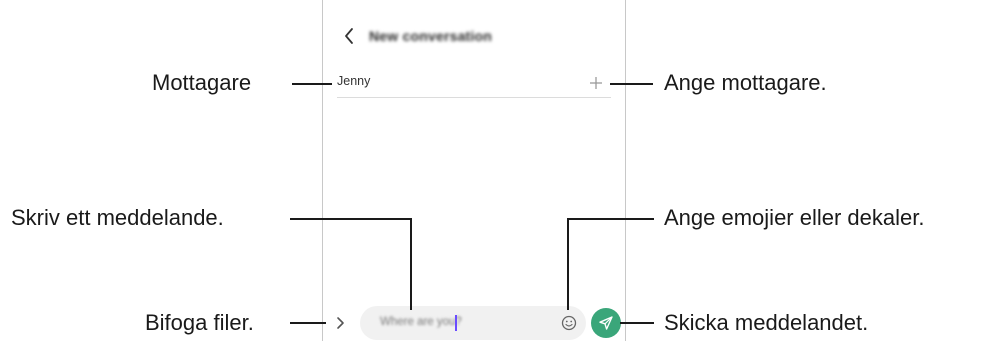  I want to click on recipient-divider, so click(474, 97).